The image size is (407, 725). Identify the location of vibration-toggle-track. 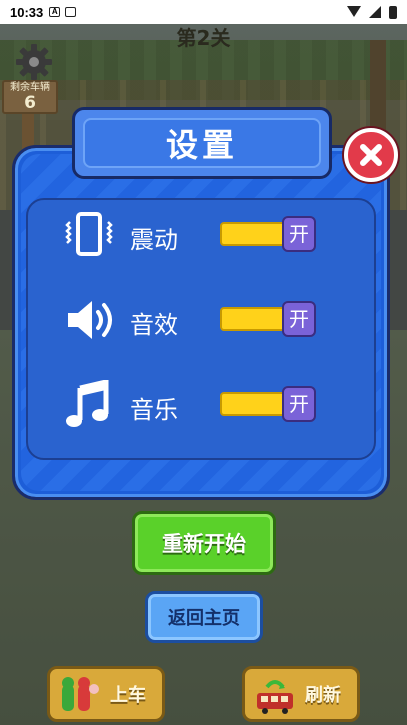
(255, 234).